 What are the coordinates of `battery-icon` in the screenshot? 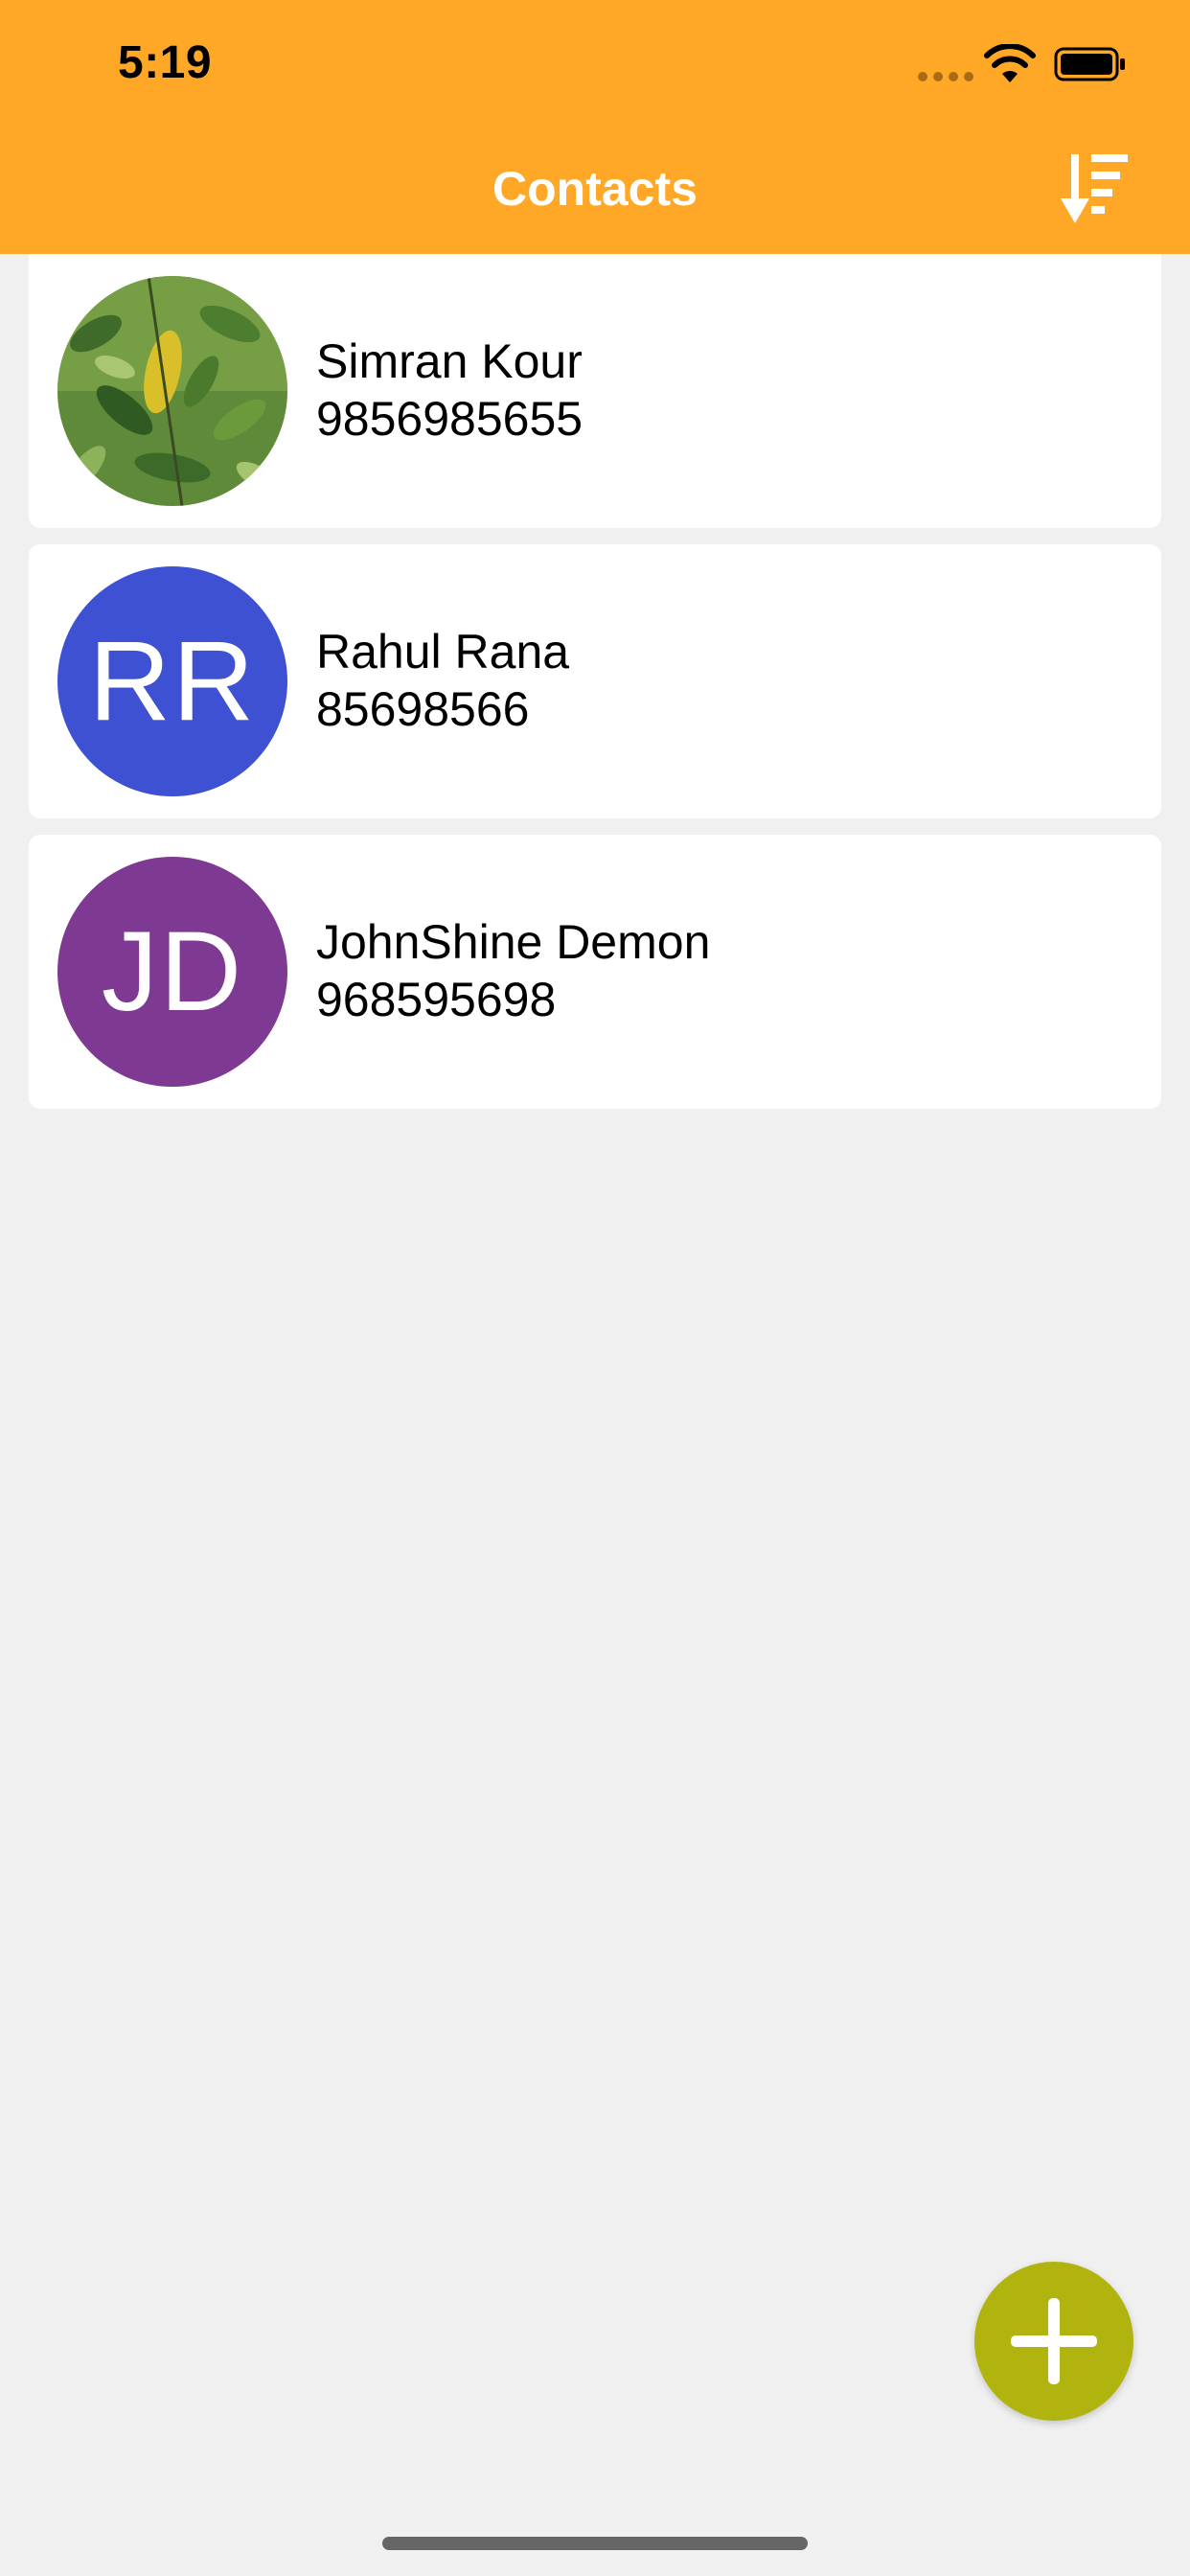 It's located at (1090, 64).